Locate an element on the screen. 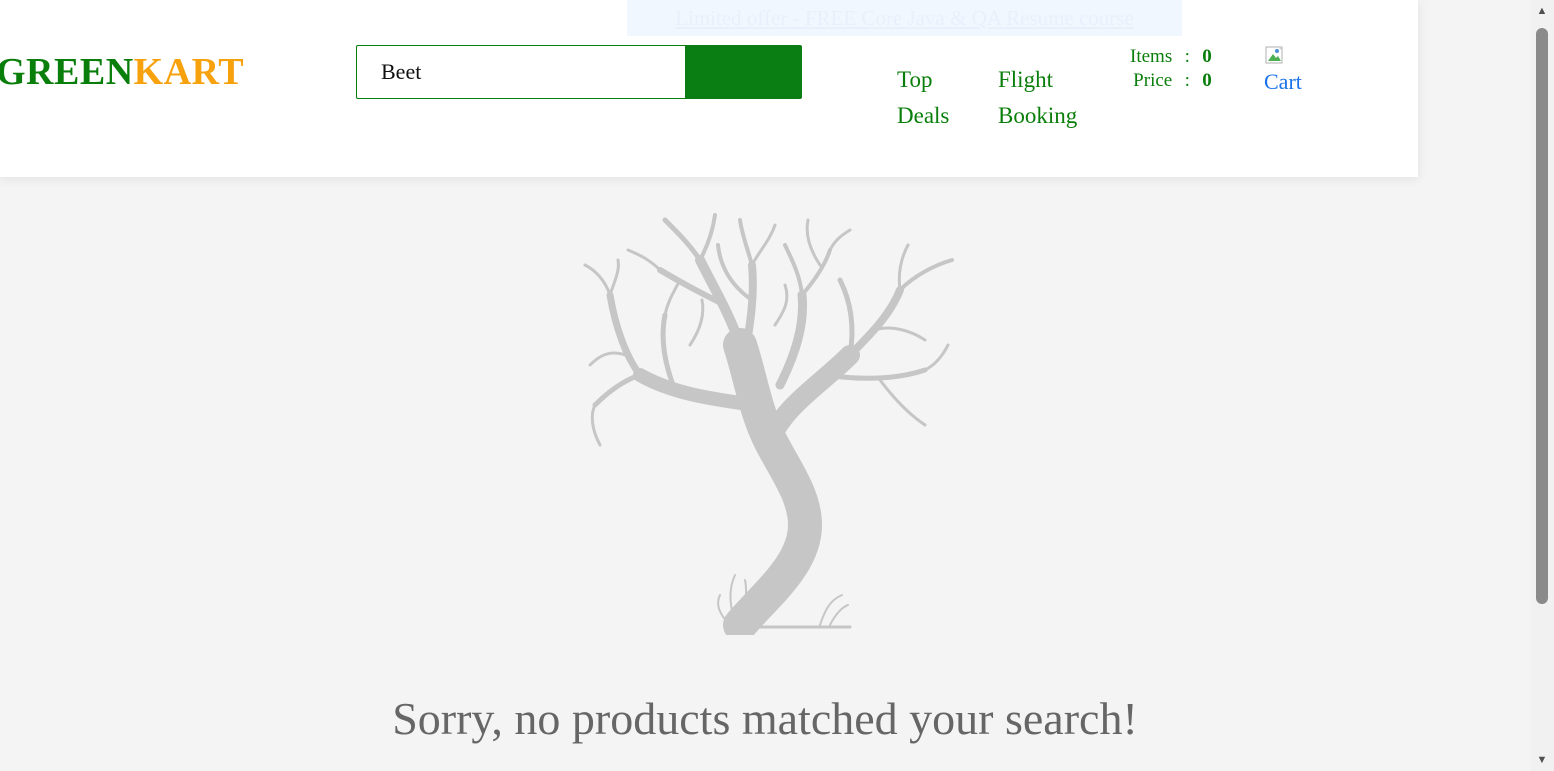  scroll-up-arrow-icon: ▲ is located at coordinates (1542, 11).